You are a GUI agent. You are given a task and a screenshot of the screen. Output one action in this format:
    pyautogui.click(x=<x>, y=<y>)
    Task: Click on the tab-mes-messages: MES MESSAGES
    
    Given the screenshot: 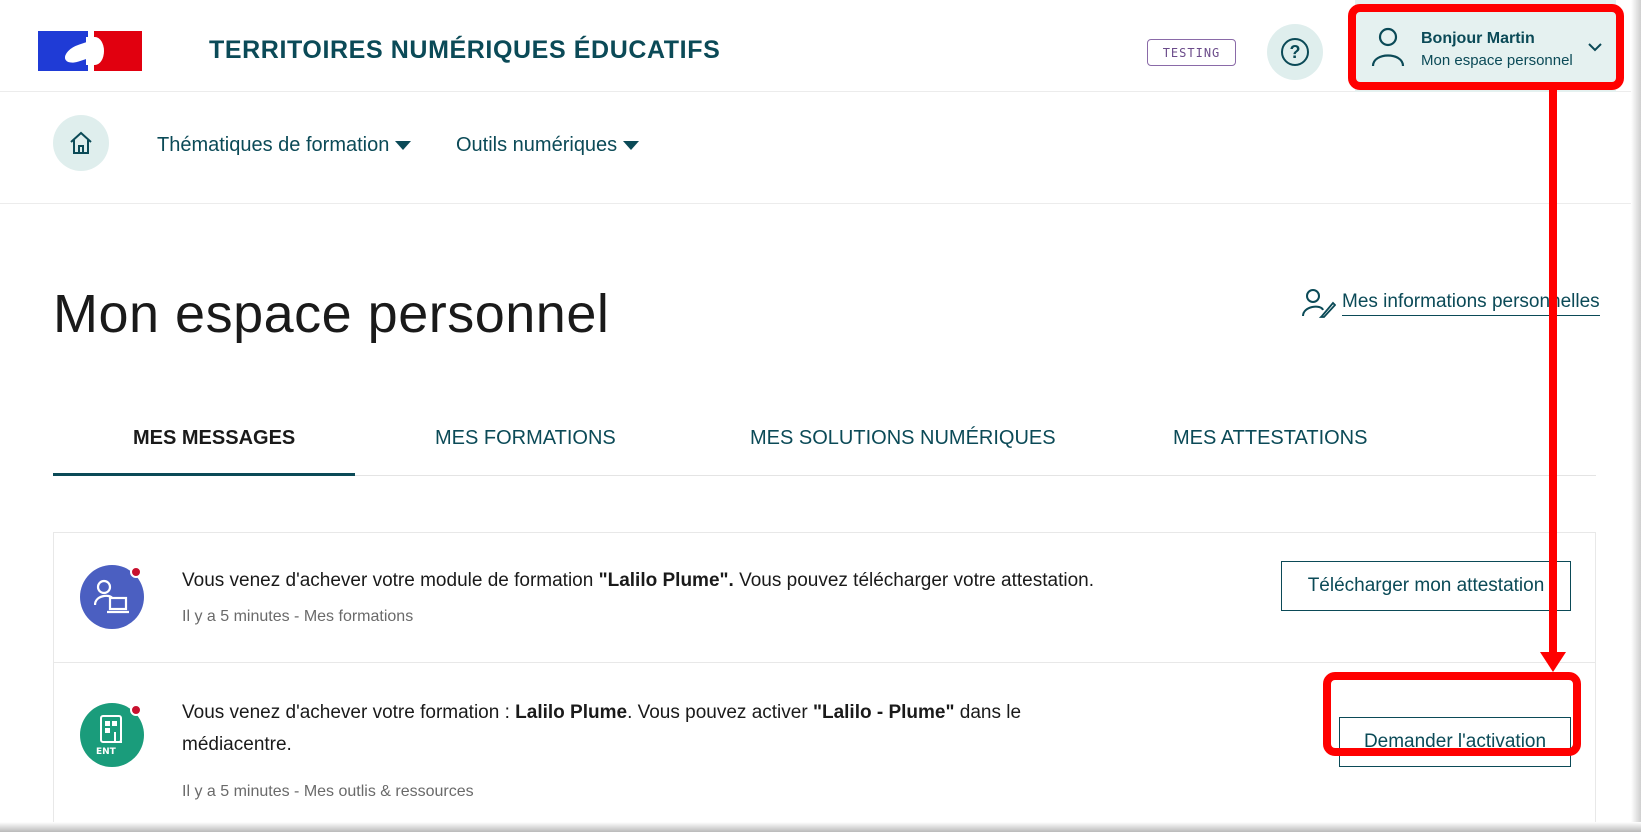 What is the action you would take?
    pyautogui.click(x=214, y=438)
    